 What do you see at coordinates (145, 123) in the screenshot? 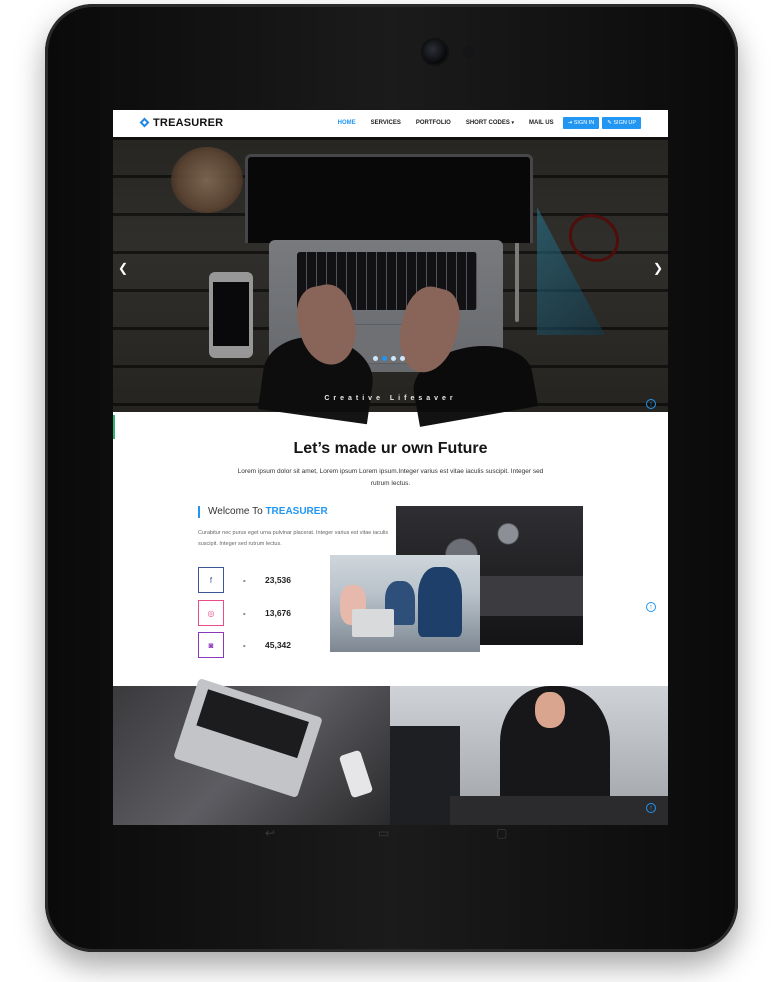
I see `logo-diamond-icon` at bounding box center [145, 123].